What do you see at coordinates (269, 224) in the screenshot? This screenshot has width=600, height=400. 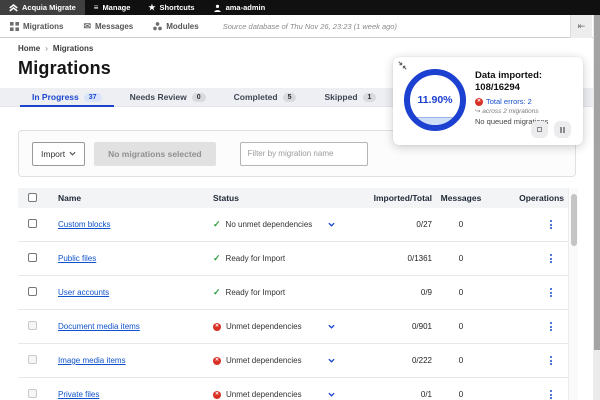 I see `status-label: No unmet dependencies` at bounding box center [269, 224].